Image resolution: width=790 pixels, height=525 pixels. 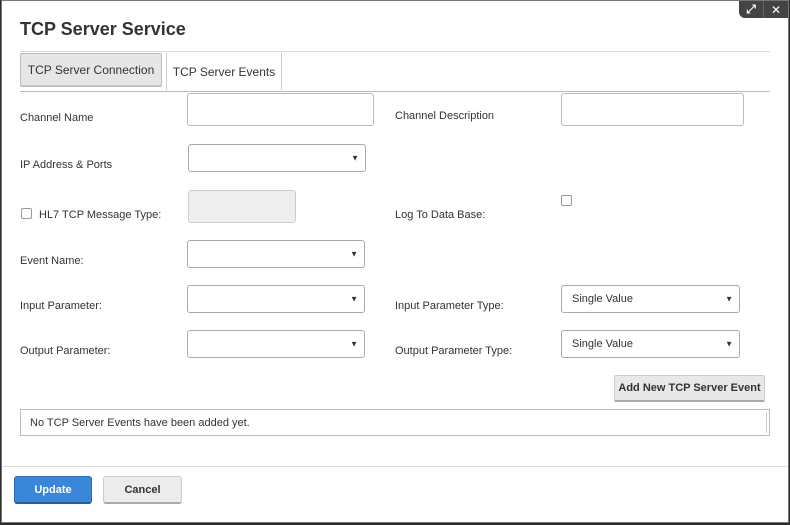 What do you see at coordinates (66, 165) in the screenshot?
I see `ip-address-ports-label: IP Address & Ports` at bounding box center [66, 165].